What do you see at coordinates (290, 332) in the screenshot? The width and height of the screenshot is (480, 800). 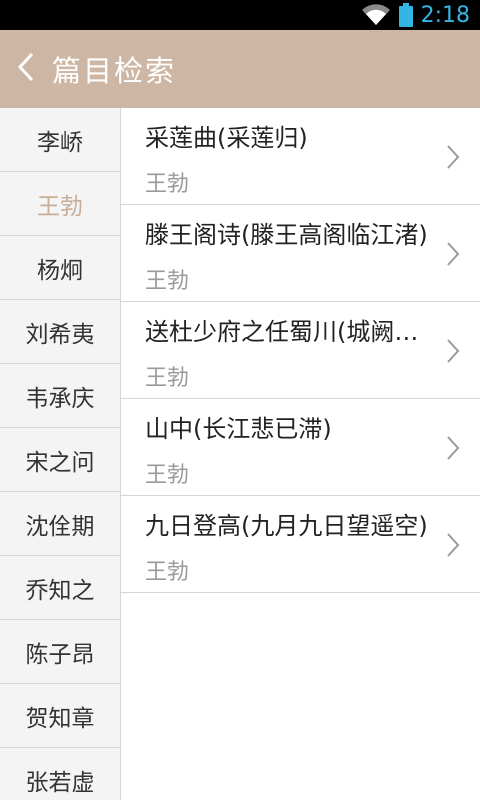 I see `poem-title: 送杜少府之任蜀川(城阙辅三秦)` at bounding box center [290, 332].